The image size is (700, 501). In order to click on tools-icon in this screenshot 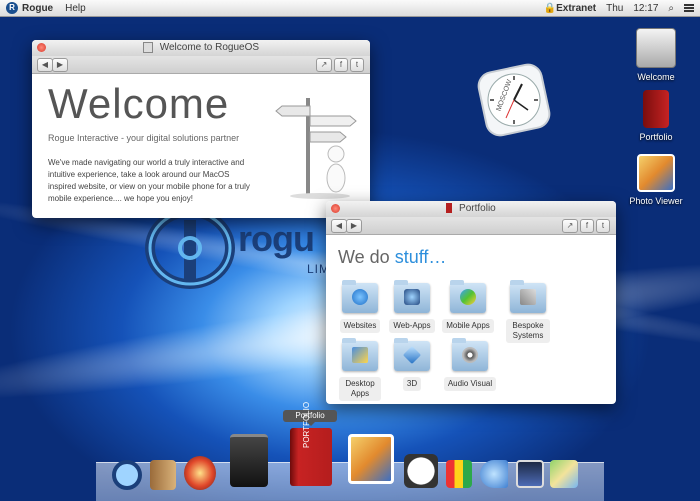, I will do `click(528, 297)`.